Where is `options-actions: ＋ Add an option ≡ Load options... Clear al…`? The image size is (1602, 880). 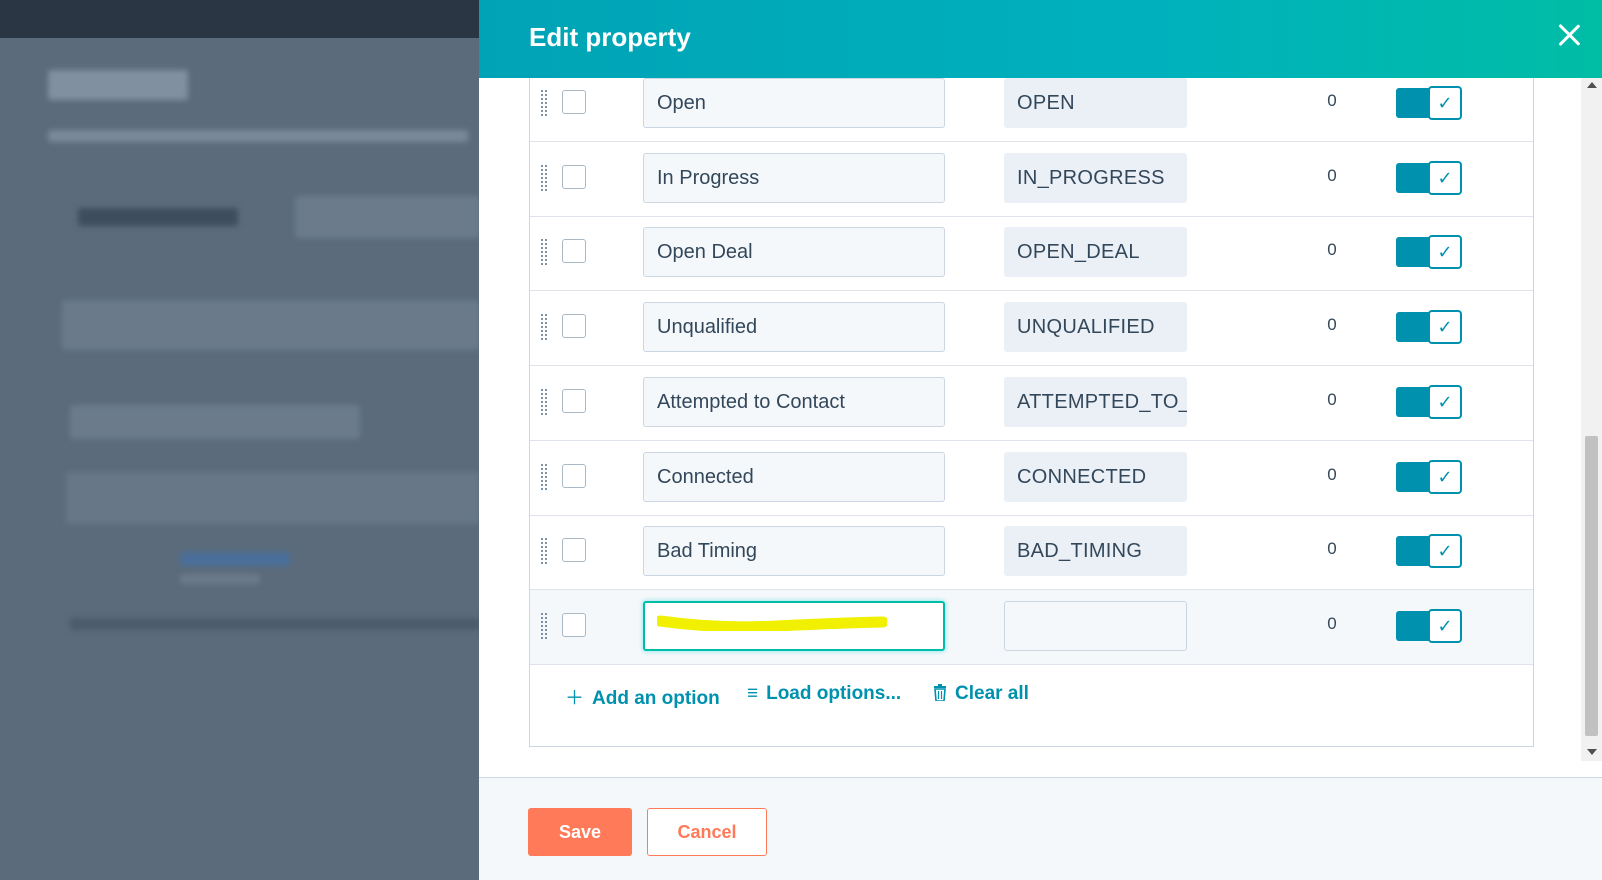
options-actions: ＋ Add an option ≡ Load options... Clear al… is located at coordinates (1031, 705).